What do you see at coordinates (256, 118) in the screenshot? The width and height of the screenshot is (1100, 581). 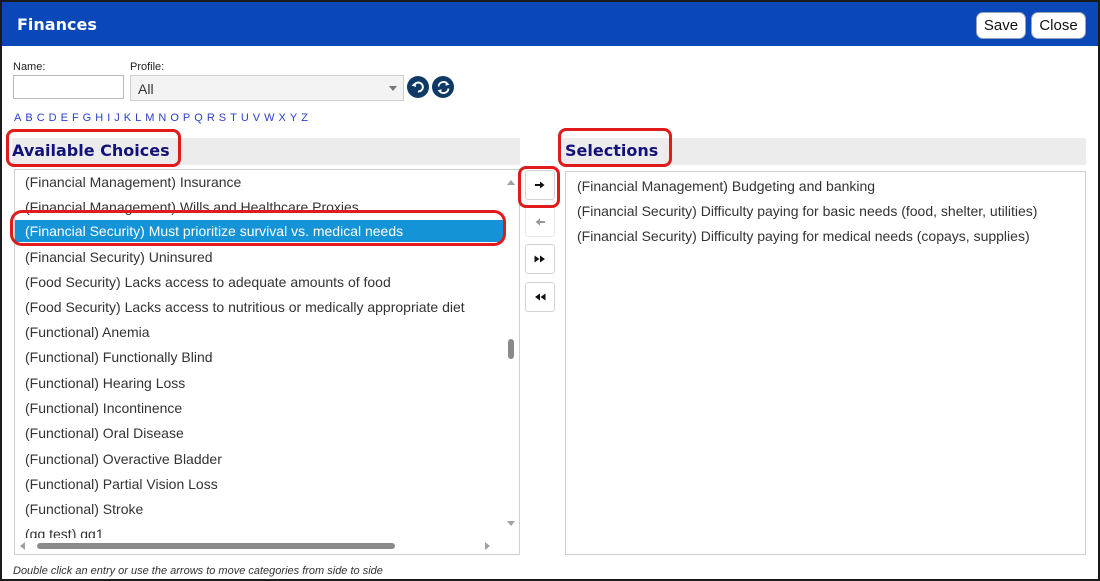 I see `alpha-link: V` at bounding box center [256, 118].